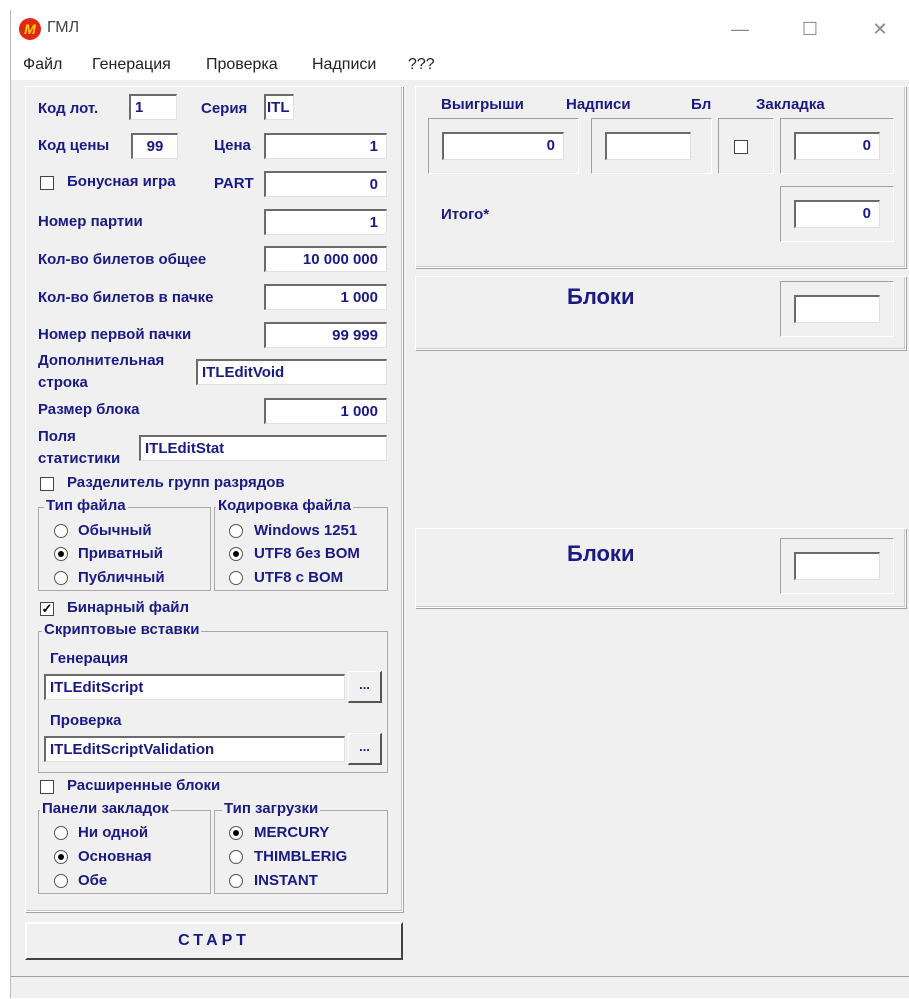 Image resolution: width=909 pixels, height=999 pixels. Describe the element at coordinates (880, 29) in the screenshot. I see `close-icon: ✕` at that location.